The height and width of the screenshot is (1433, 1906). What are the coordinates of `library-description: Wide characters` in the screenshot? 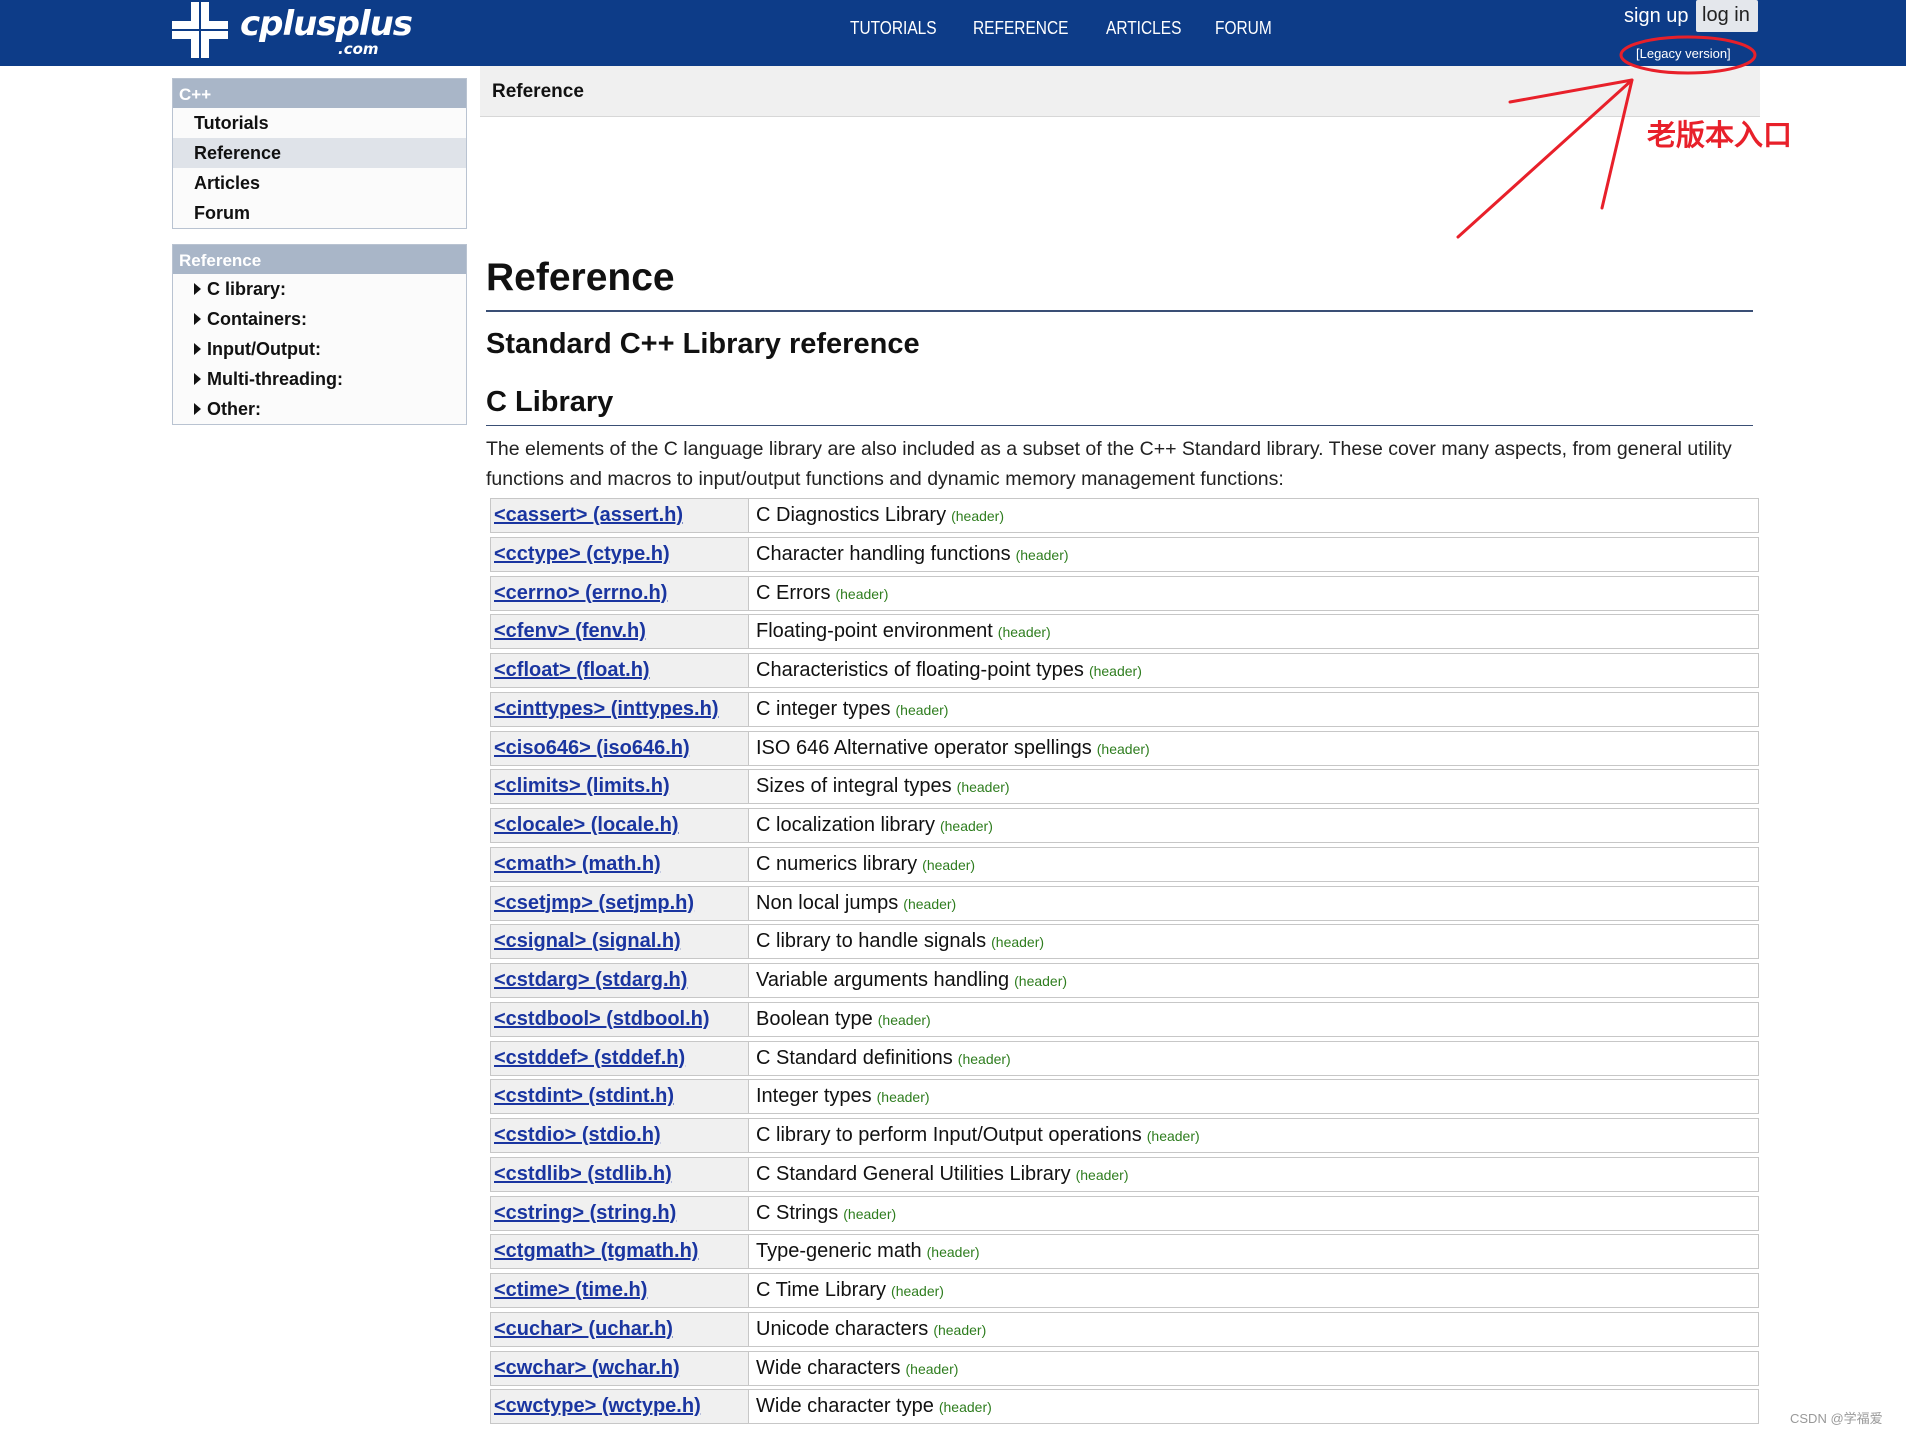 It's located at (828, 1367).